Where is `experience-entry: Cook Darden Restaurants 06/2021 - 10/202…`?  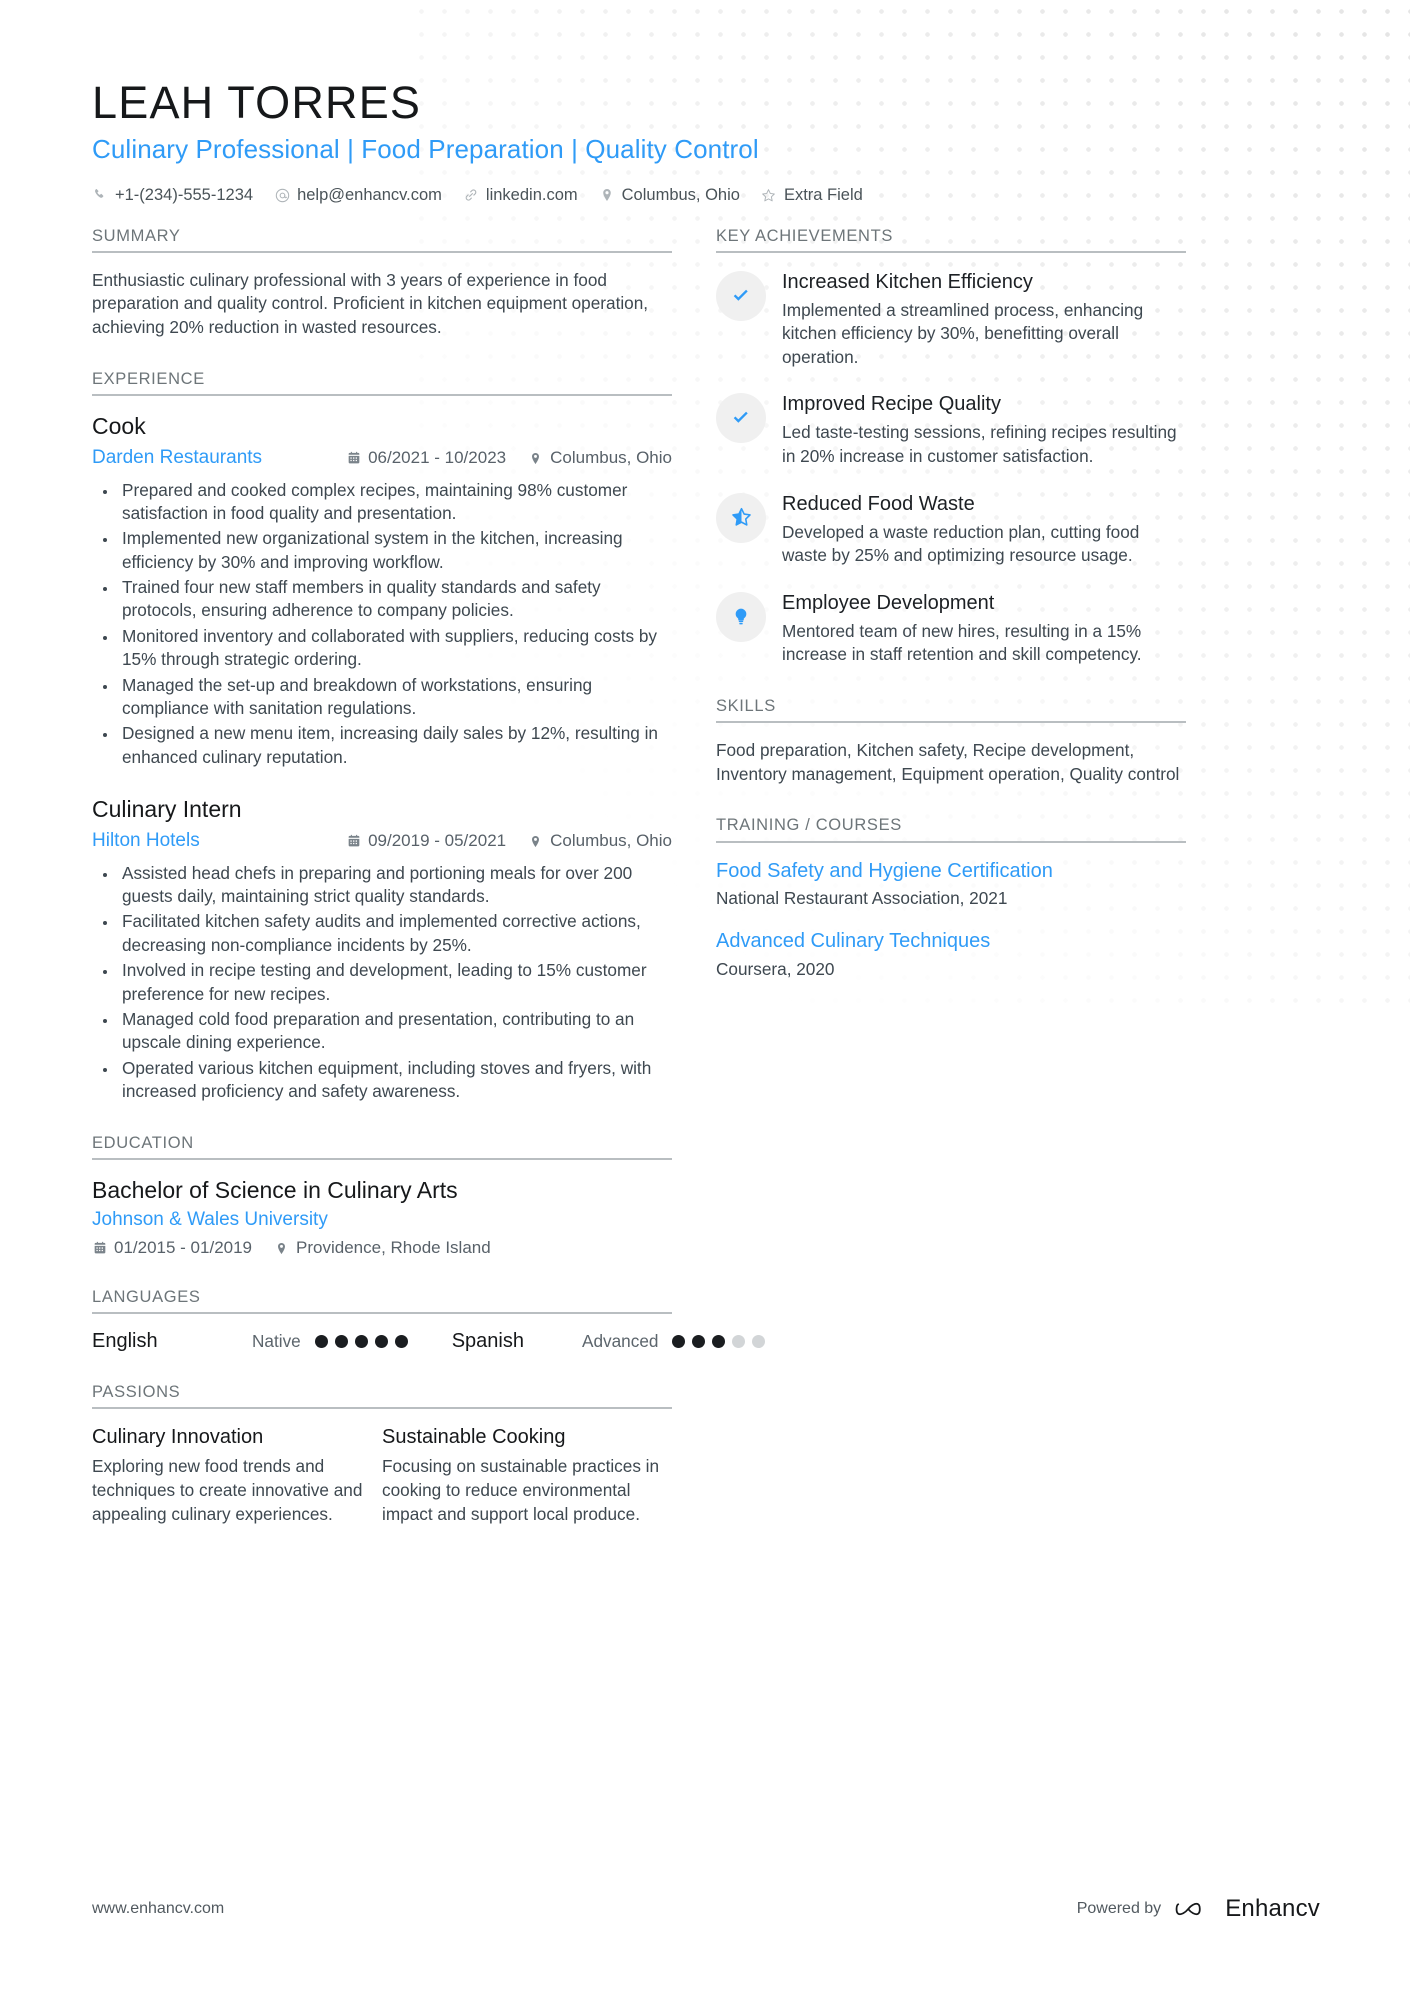
experience-entry: Cook Darden Restaurants 06/2021 - 10/202… is located at coordinates (382, 590).